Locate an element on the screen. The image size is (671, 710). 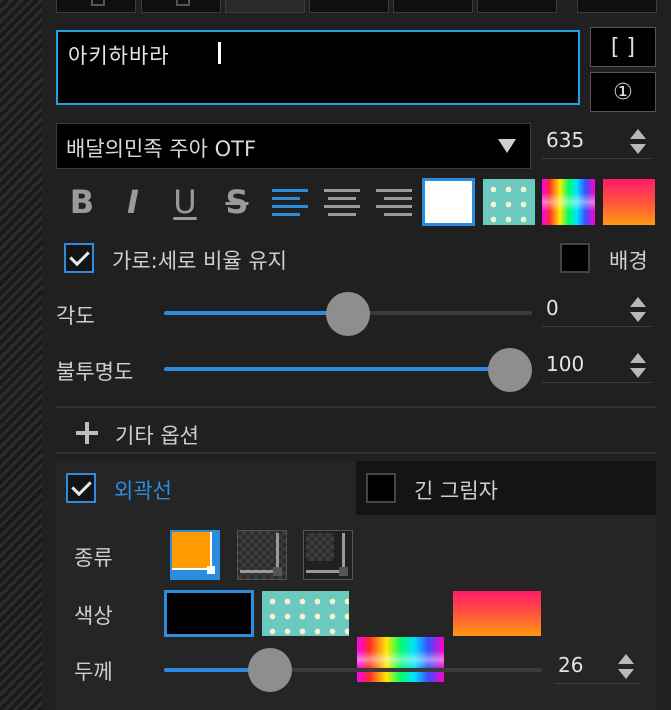
opacity-slider-fill is located at coordinates (337, 369).